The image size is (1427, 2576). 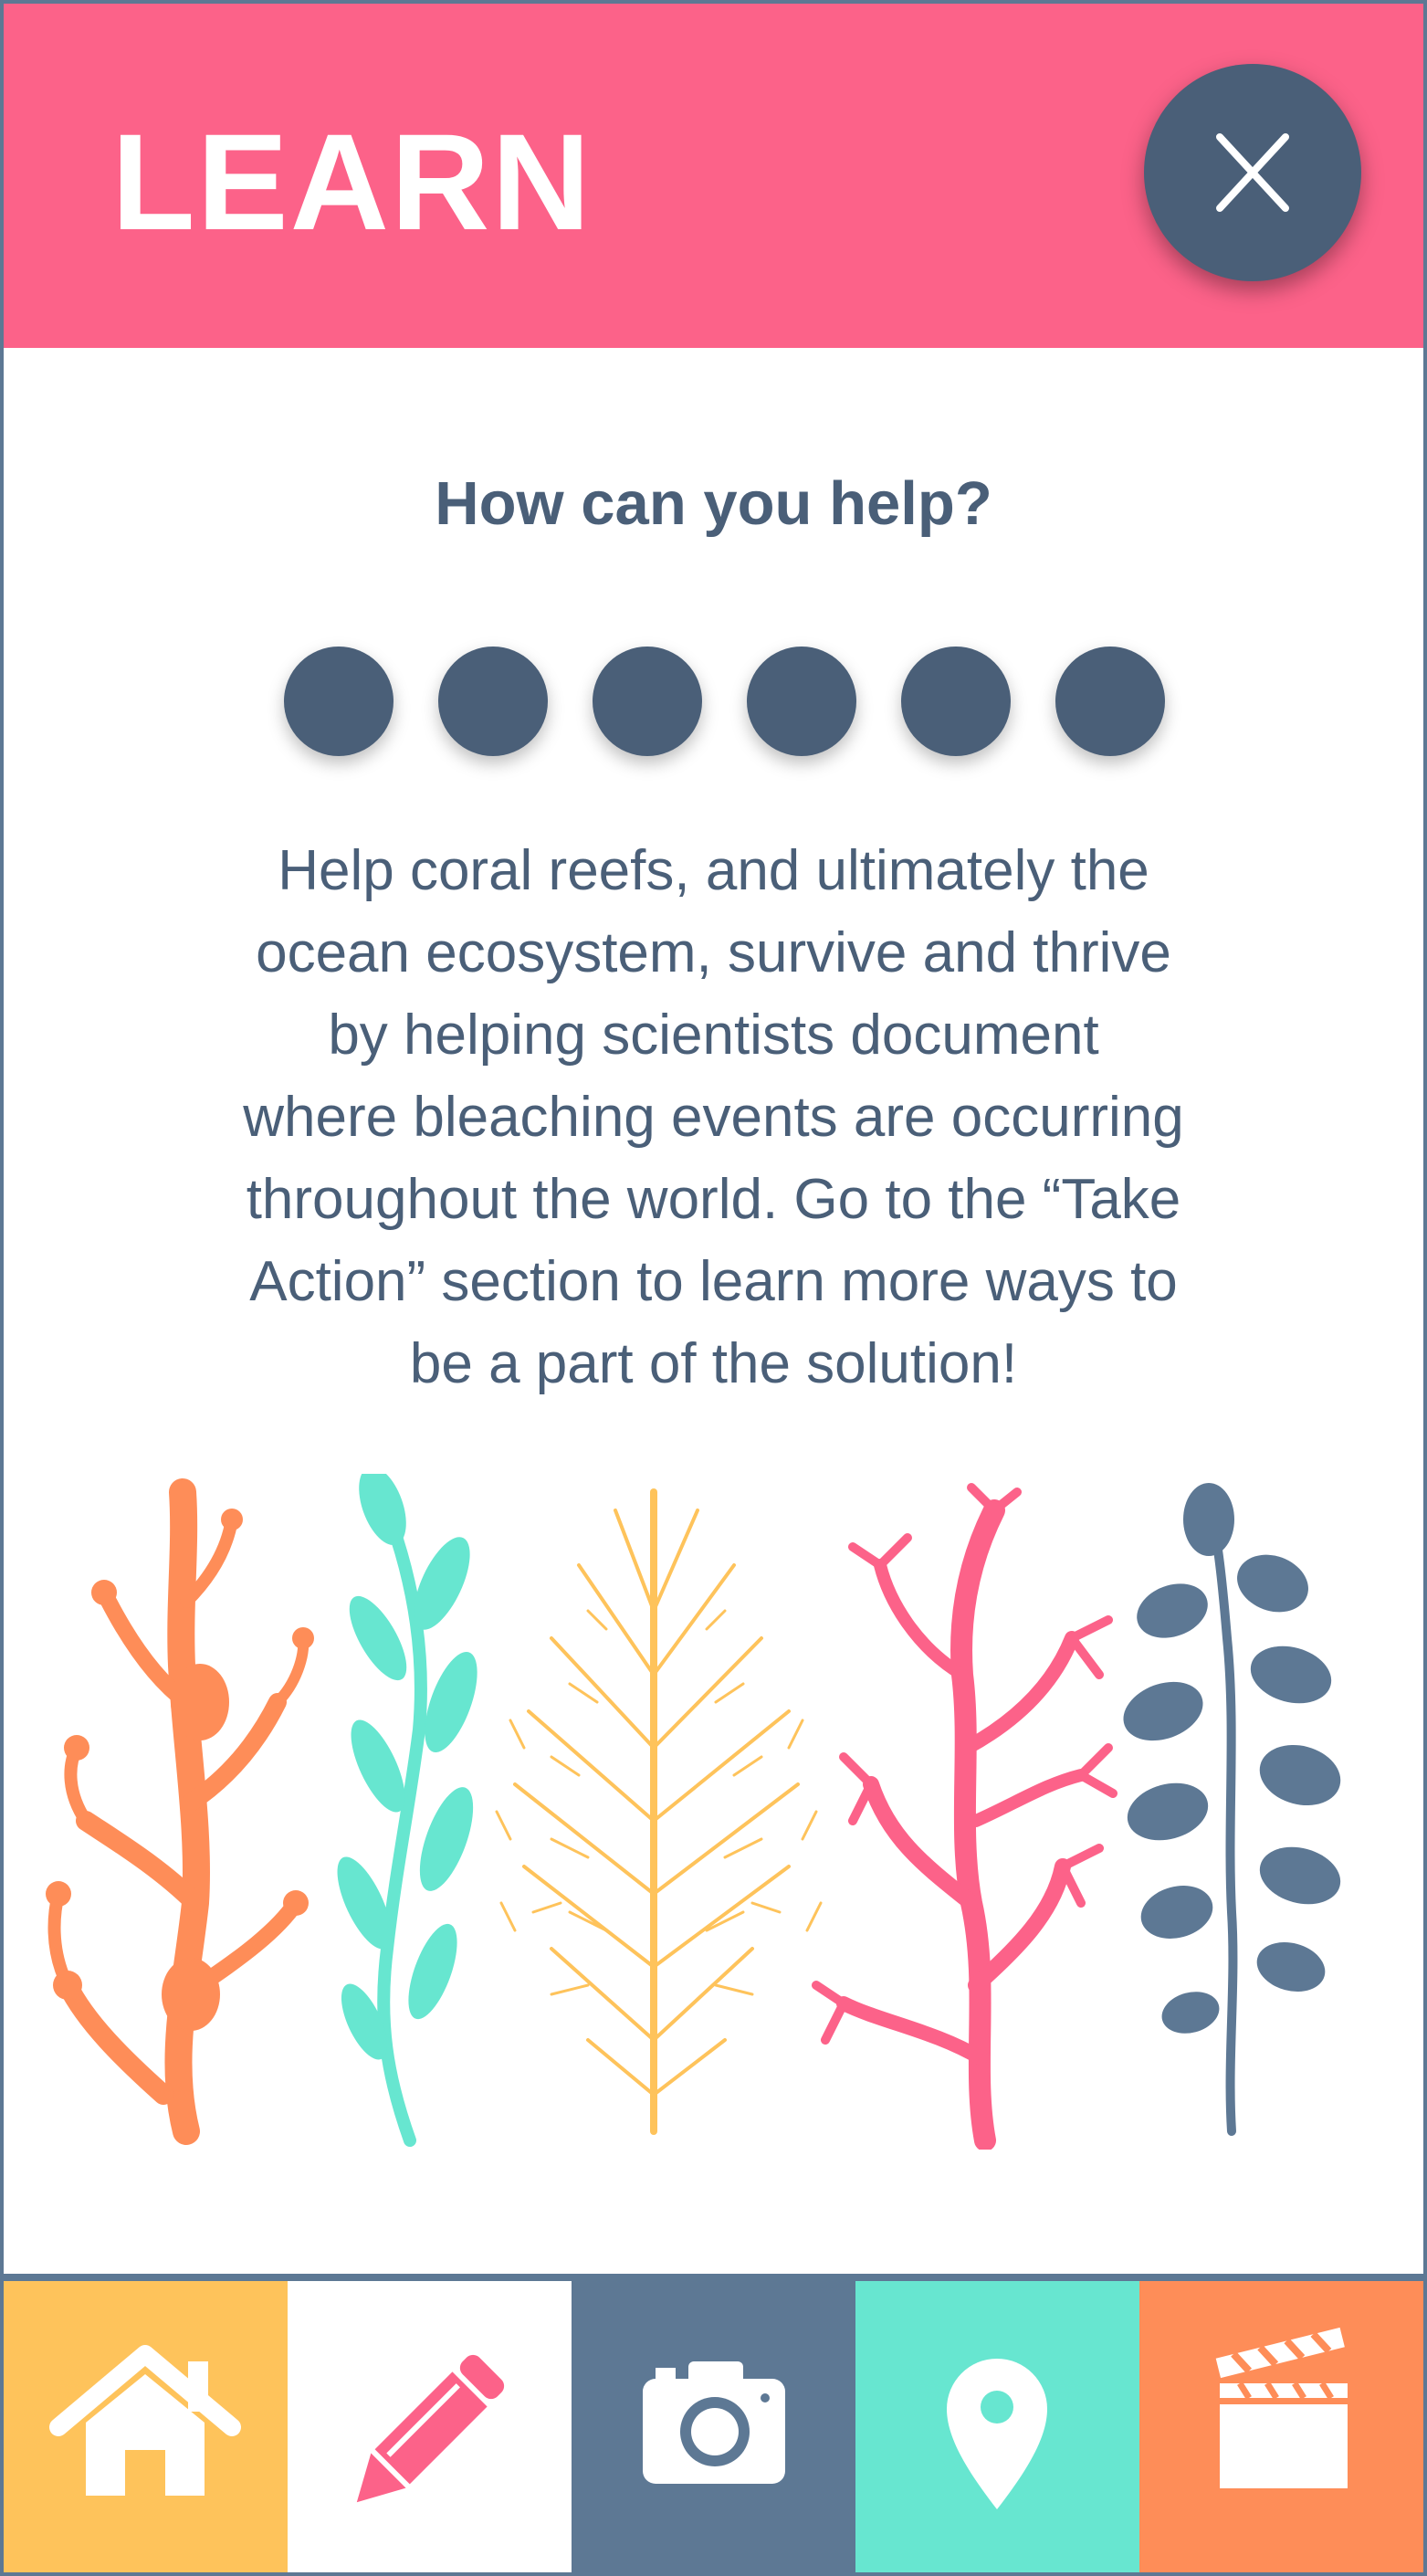 I want to click on home-icon, so click(x=145, y=2420).